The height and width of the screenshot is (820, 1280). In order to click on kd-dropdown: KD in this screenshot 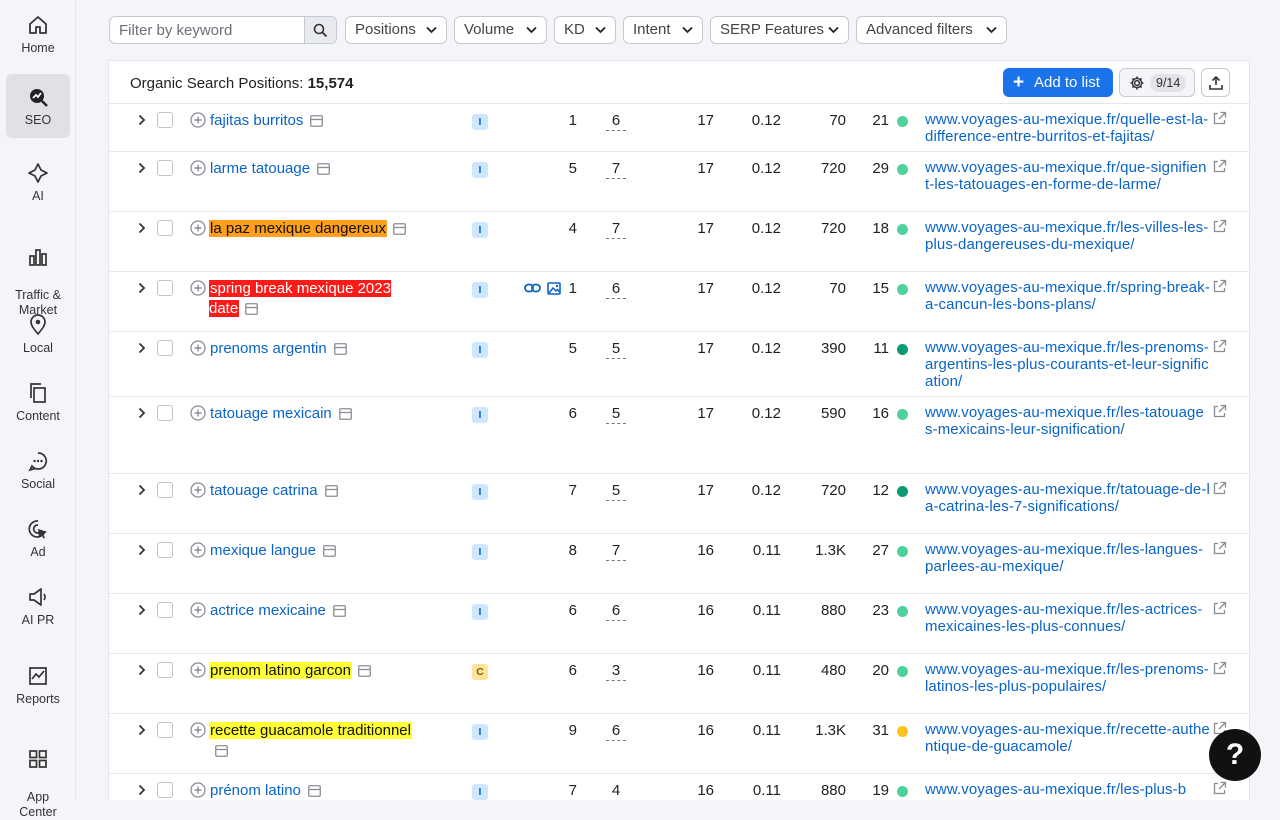, I will do `click(585, 30)`.